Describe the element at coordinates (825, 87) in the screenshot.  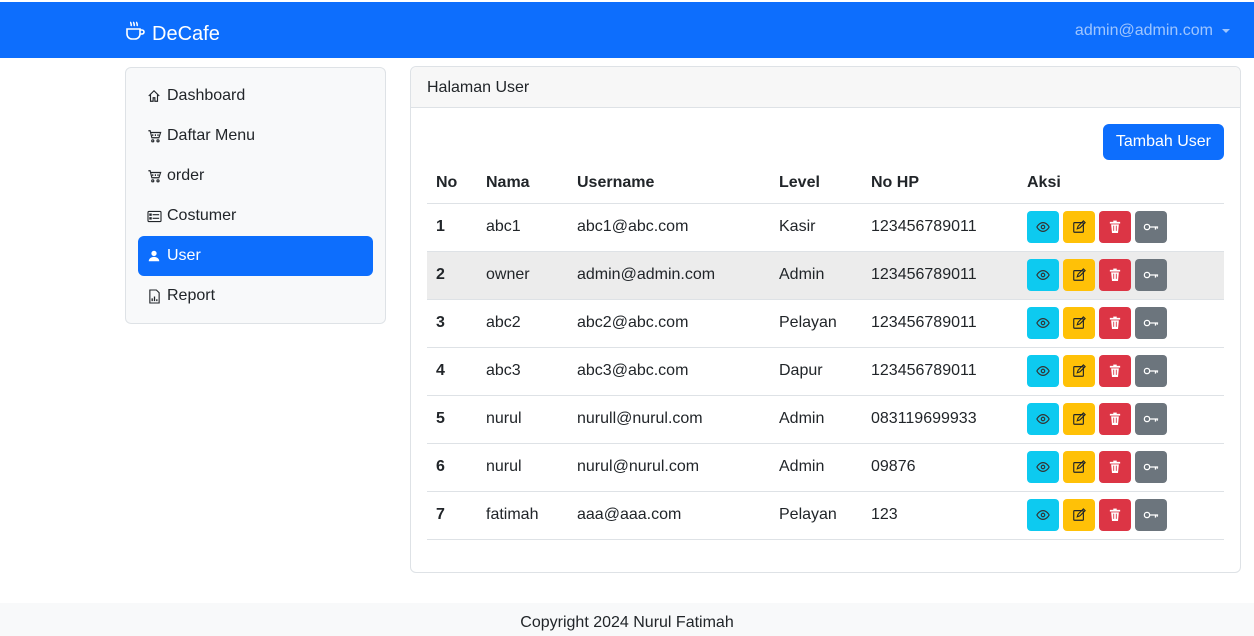
I see `card-title: Halaman User` at that location.